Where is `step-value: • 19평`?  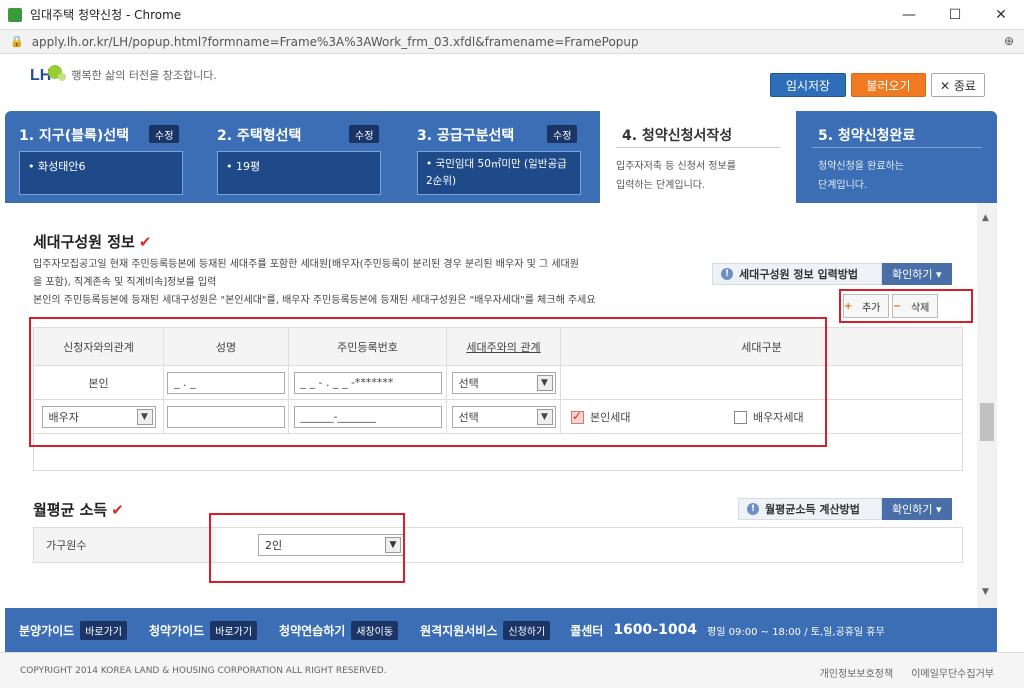
step-value: • 19평 is located at coordinates (299, 173).